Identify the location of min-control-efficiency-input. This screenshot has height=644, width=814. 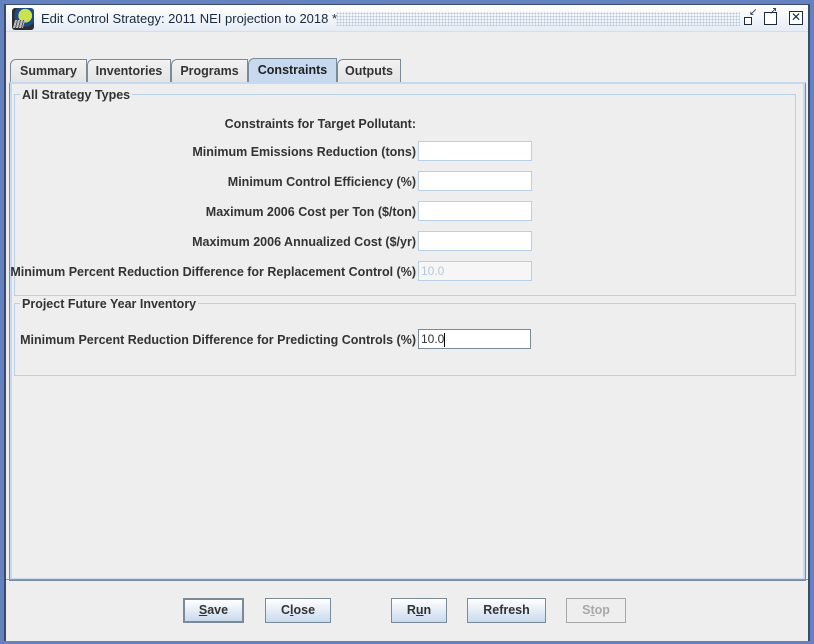
(475, 181).